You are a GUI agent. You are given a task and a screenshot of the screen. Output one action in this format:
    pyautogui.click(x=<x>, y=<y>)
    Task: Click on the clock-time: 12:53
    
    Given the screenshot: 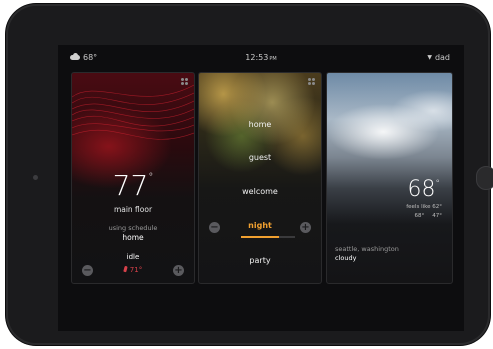 What is the action you would take?
    pyautogui.click(x=257, y=57)
    